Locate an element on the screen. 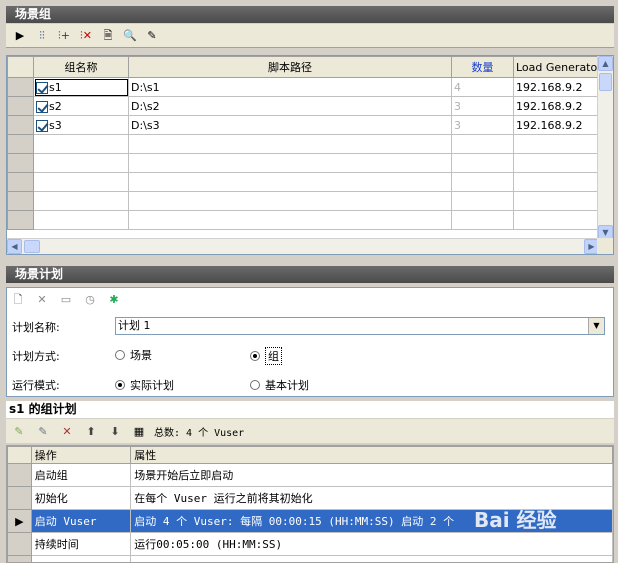  rename-icon: ▭ is located at coordinates (66, 299).